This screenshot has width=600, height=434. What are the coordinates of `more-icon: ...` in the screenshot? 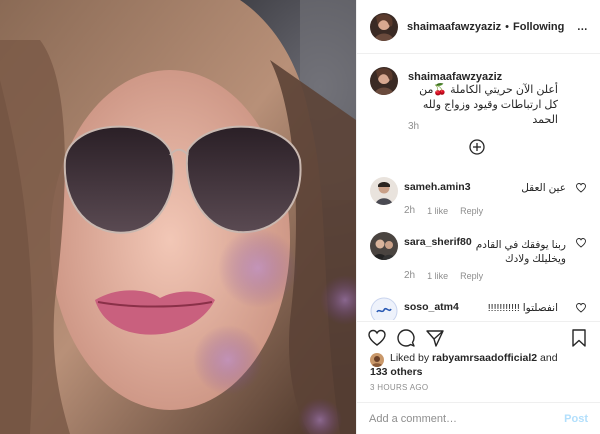 It's located at (582, 26).